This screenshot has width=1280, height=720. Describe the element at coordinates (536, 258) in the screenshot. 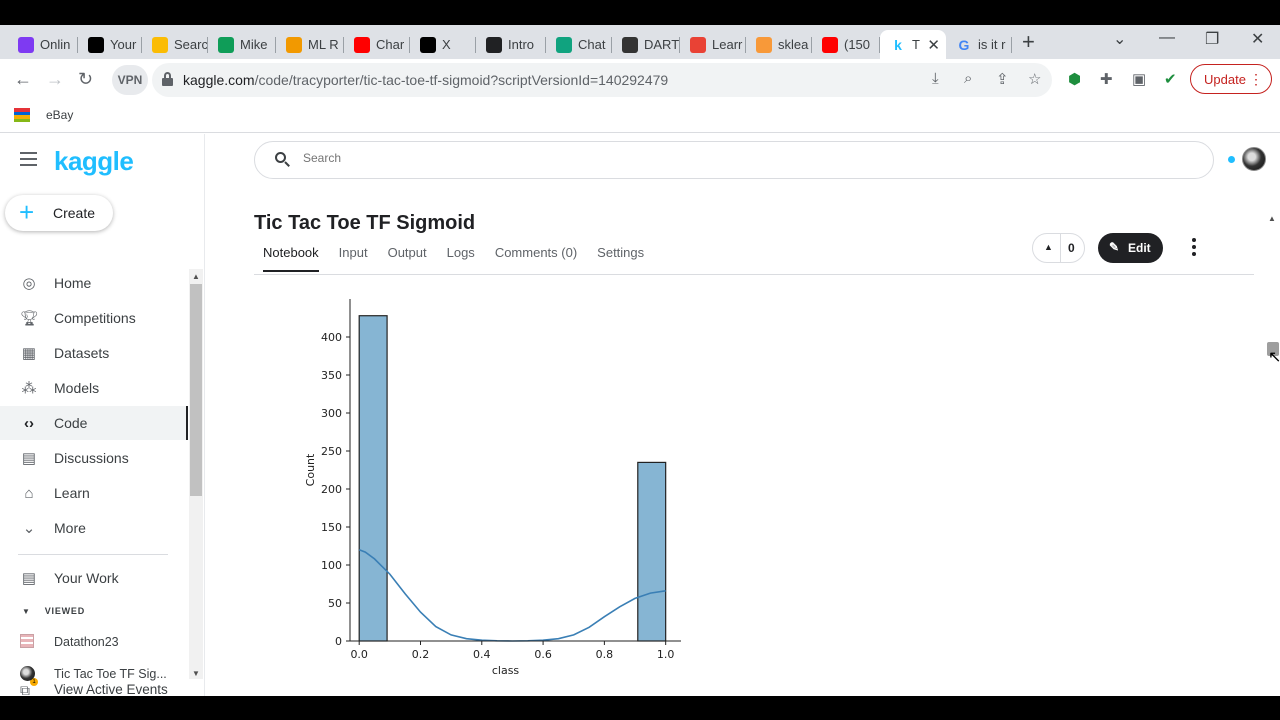

I see `tab-comments: Comments (0)` at that location.